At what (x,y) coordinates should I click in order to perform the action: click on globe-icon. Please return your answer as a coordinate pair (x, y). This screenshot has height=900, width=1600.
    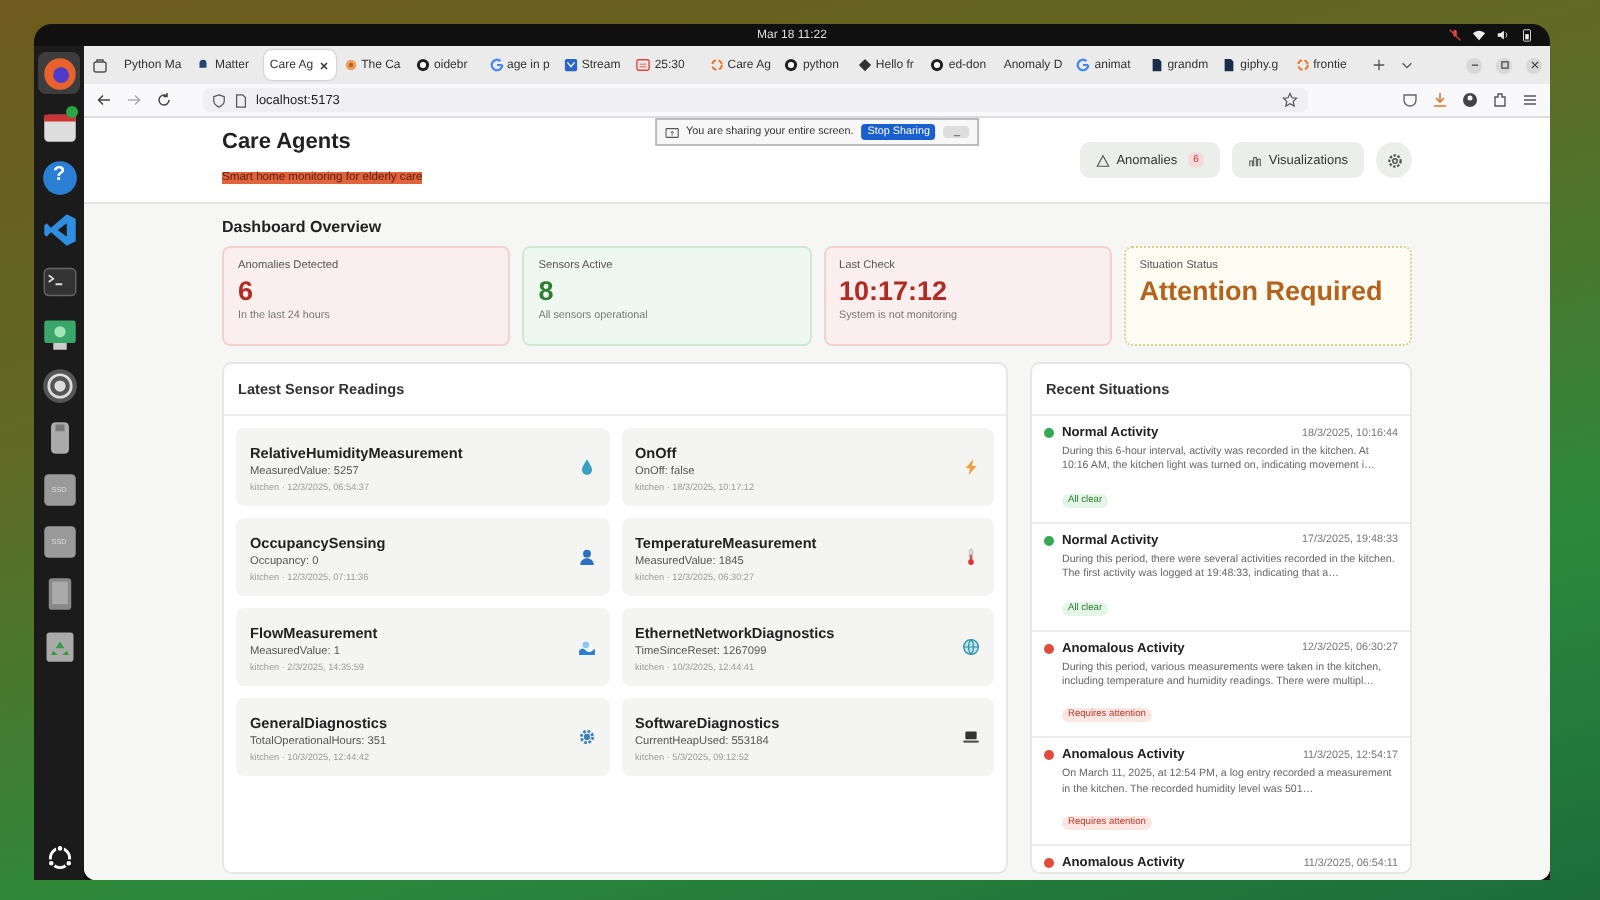
    Looking at the image, I should click on (971, 647).